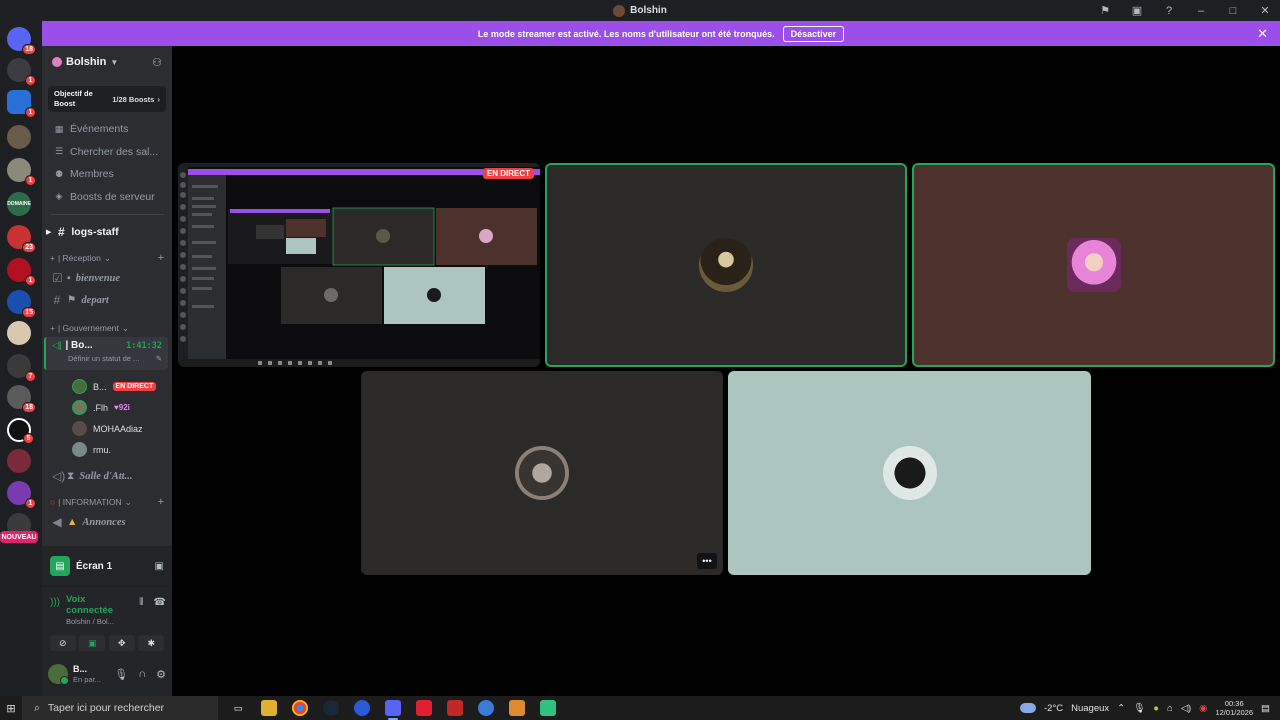 This screenshot has width=1280, height=720. What do you see at coordinates (92, 643) in the screenshot?
I see `screen-share-button: ▣` at bounding box center [92, 643].